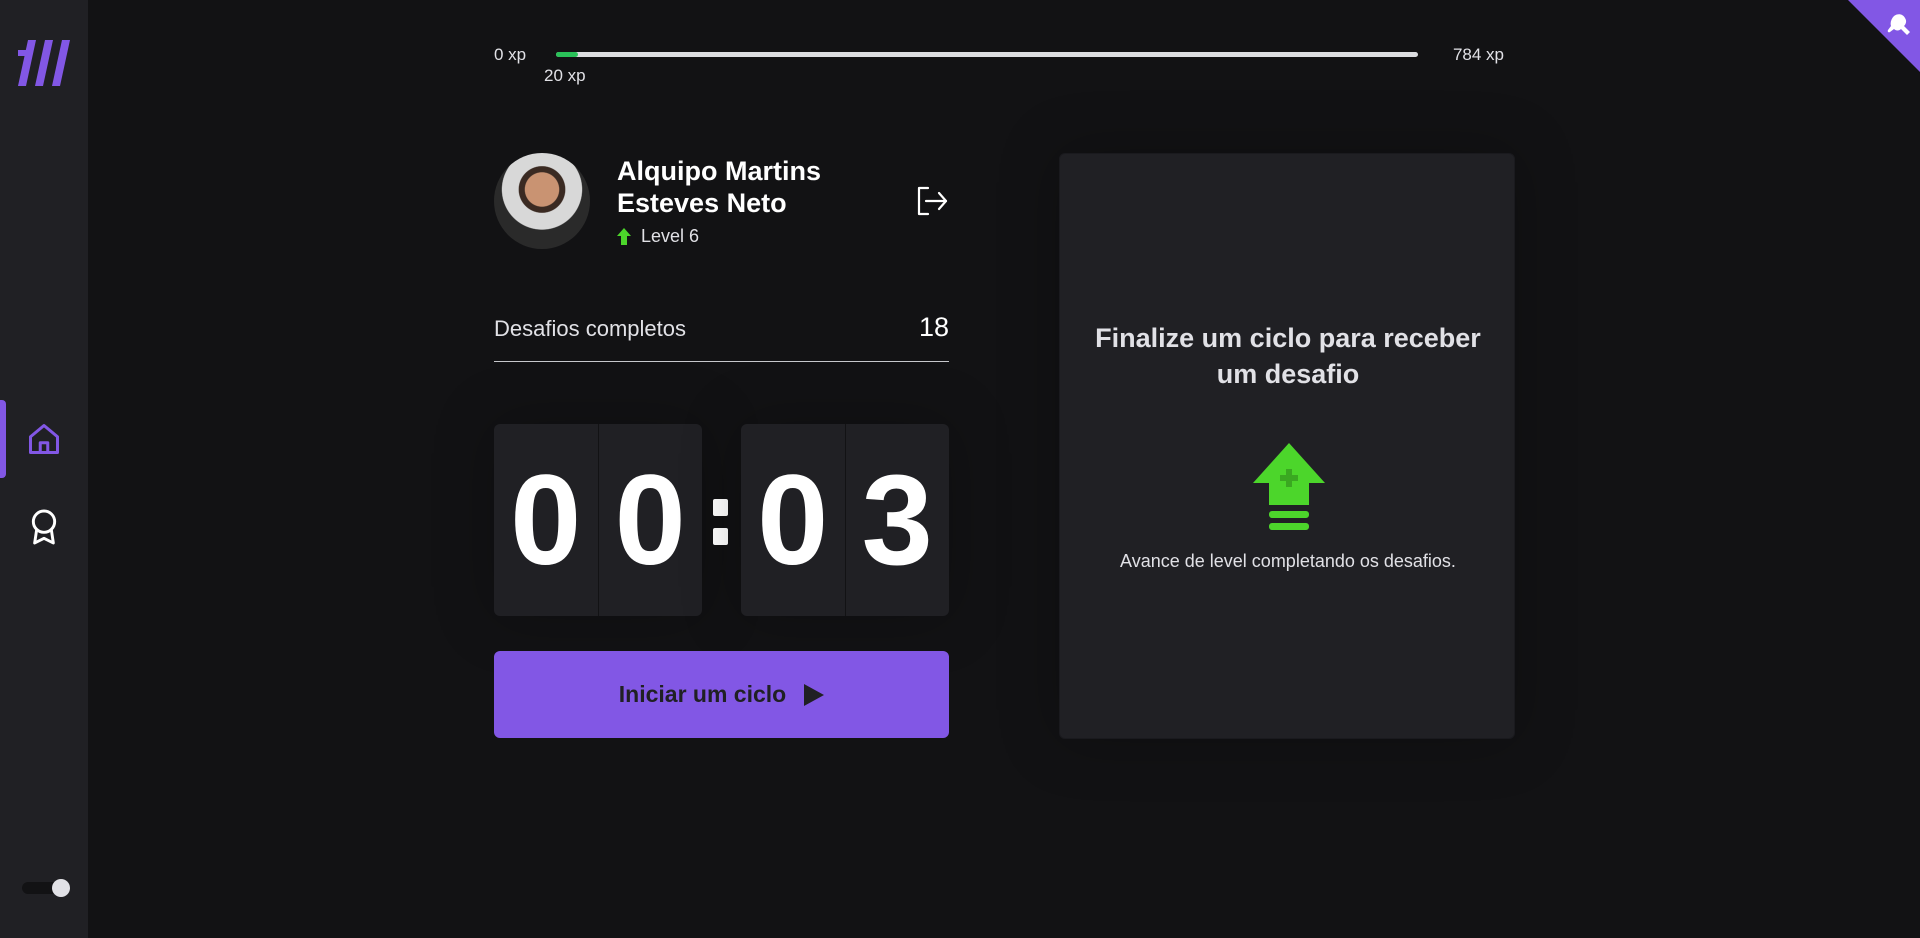 The width and height of the screenshot is (1920, 938). I want to click on github-corner-icon, so click(1884, 36).